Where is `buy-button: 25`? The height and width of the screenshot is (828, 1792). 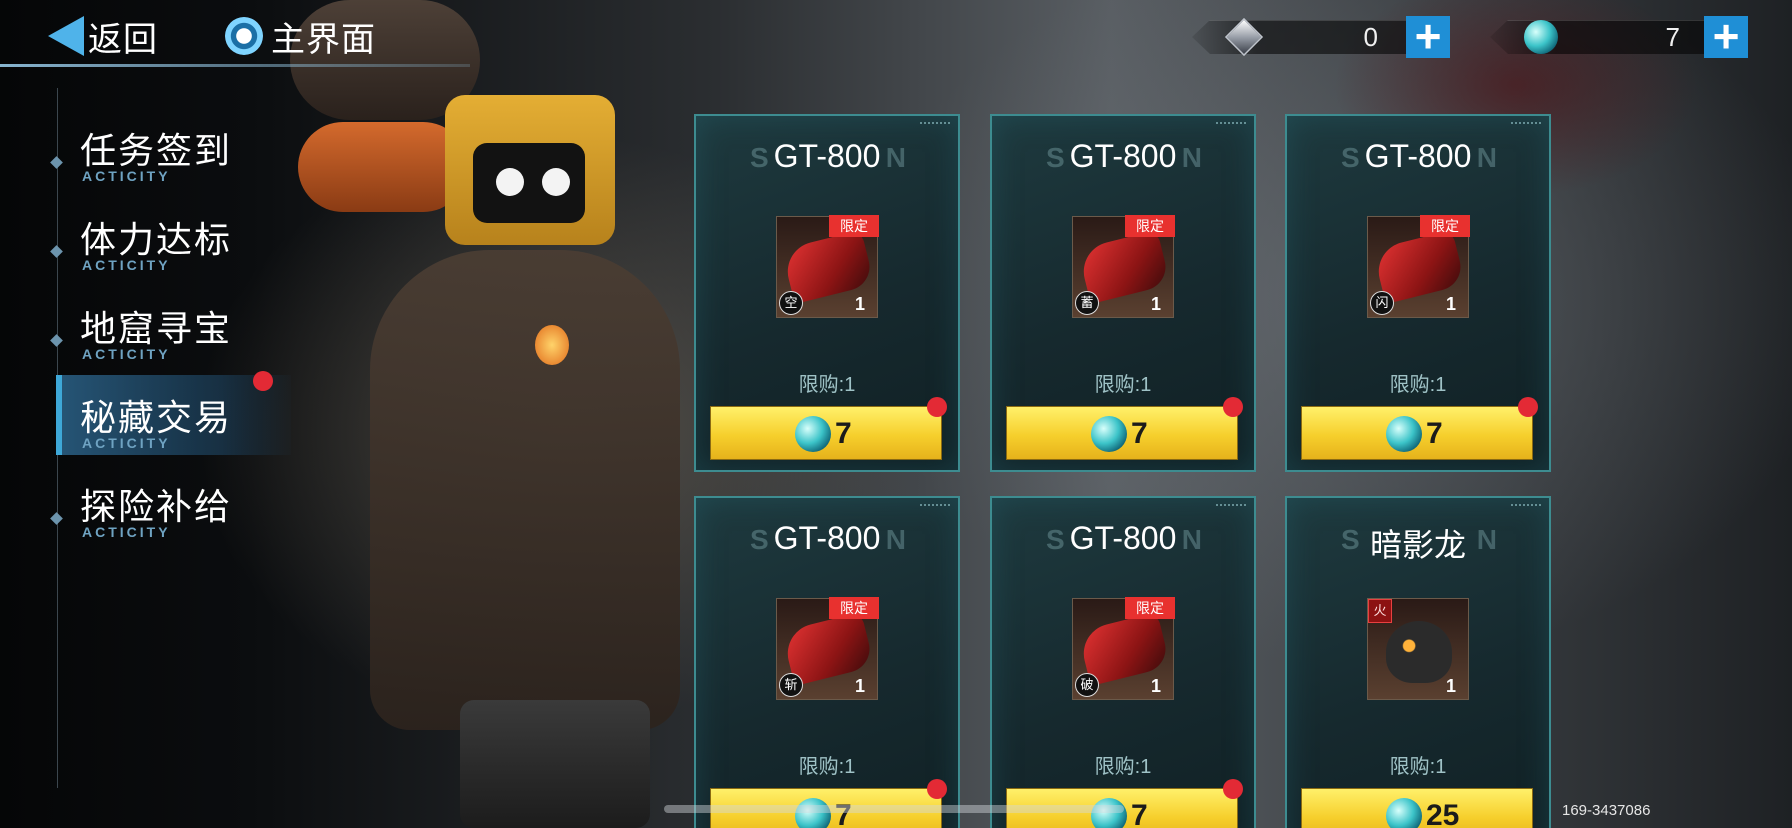 buy-button: 25 is located at coordinates (1417, 808).